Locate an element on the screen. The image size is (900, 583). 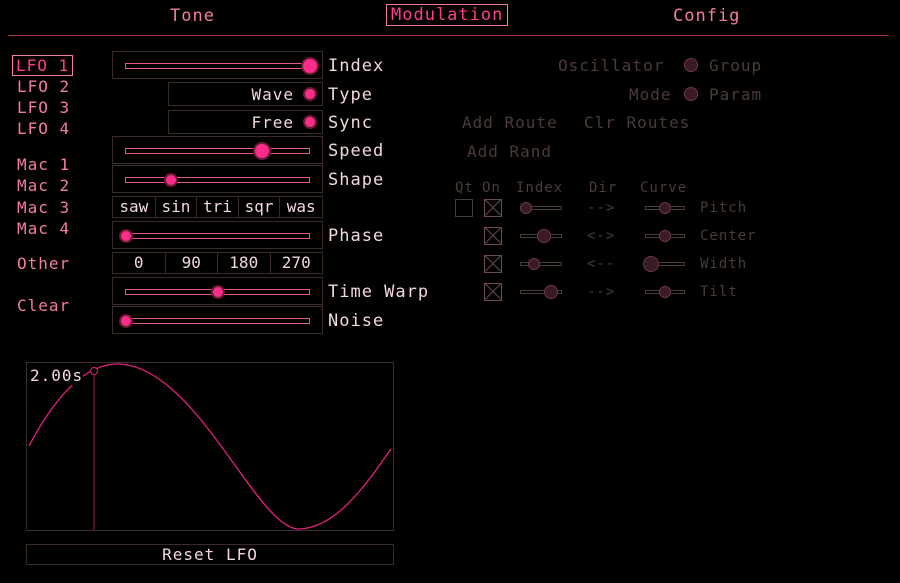
speed-slider is located at coordinates (217, 150).